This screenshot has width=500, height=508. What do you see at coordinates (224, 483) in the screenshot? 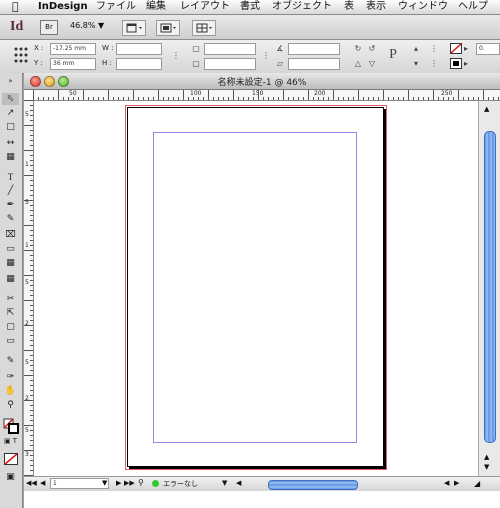
I see `preflight-menu-icon: ▼` at bounding box center [224, 483].